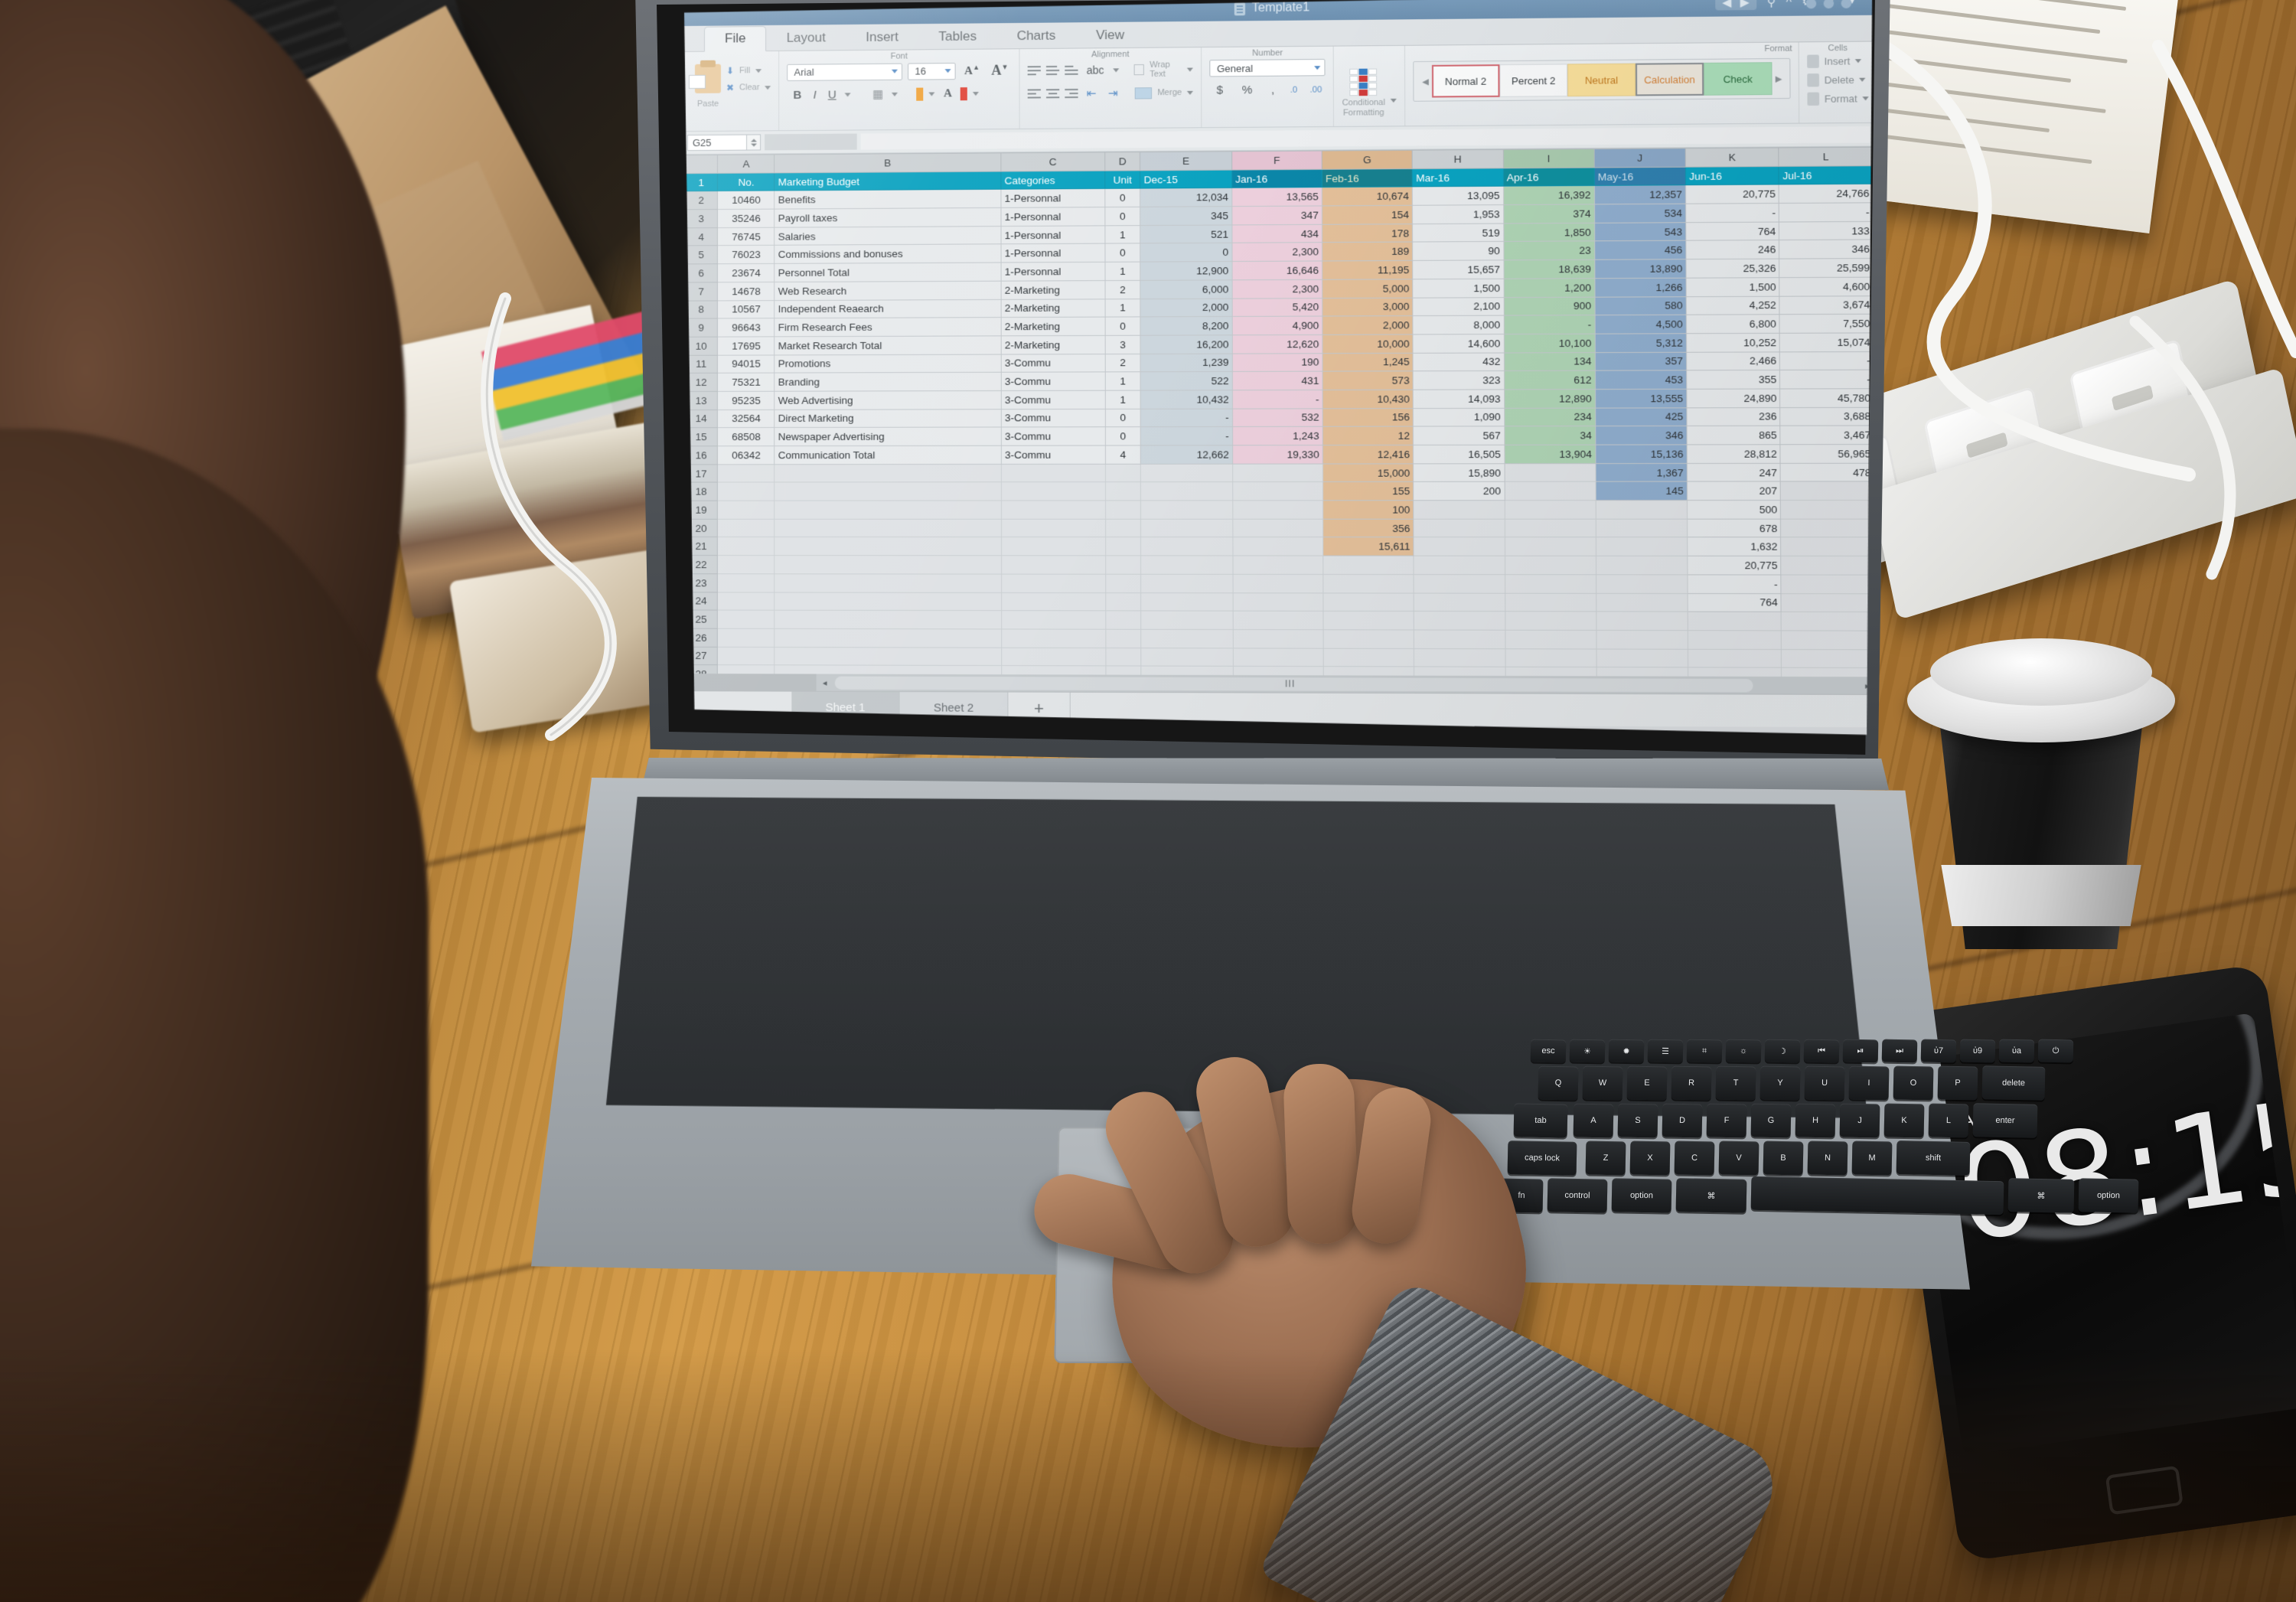  What do you see at coordinates (2055, 1051) in the screenshot?
I see `key-fn: ⏻` at bounding box center [2055, 1051].